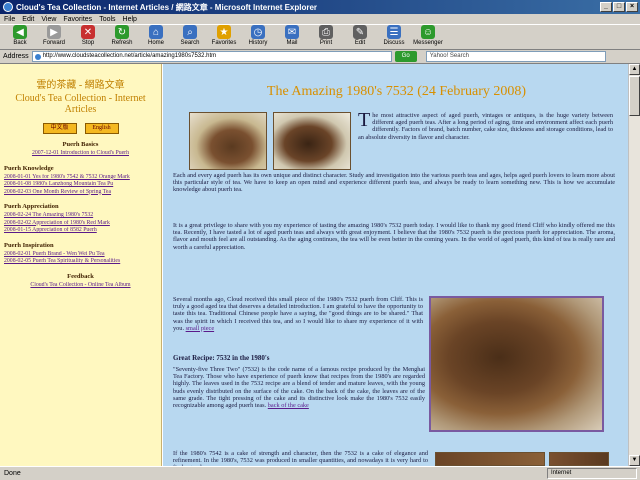 The height and width of the screenshot is (480, 640). Describe the element at coordinates (80, 255) in the screenshot. I see `sidebar-article-link: 2008-02-01 Puerh Brand - Wen Wei Pu Tea` at that location.